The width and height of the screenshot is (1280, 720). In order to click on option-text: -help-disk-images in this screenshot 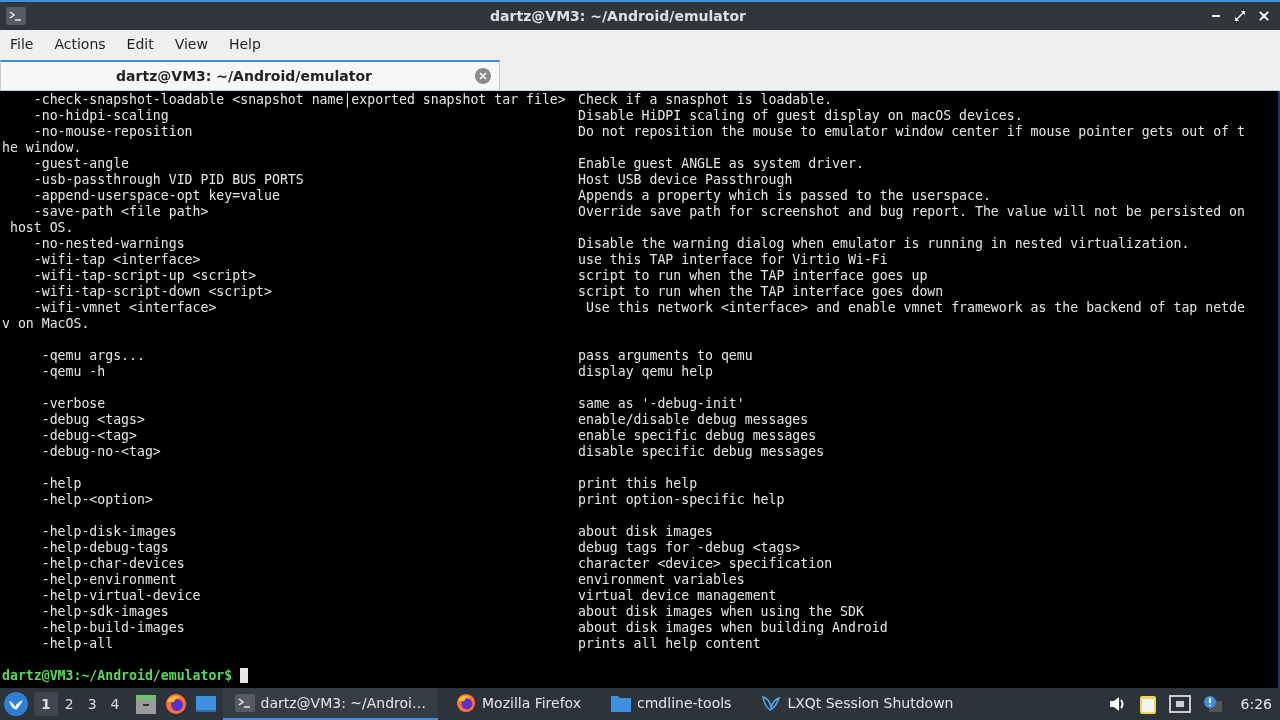, I will do `click(109, 532)`.